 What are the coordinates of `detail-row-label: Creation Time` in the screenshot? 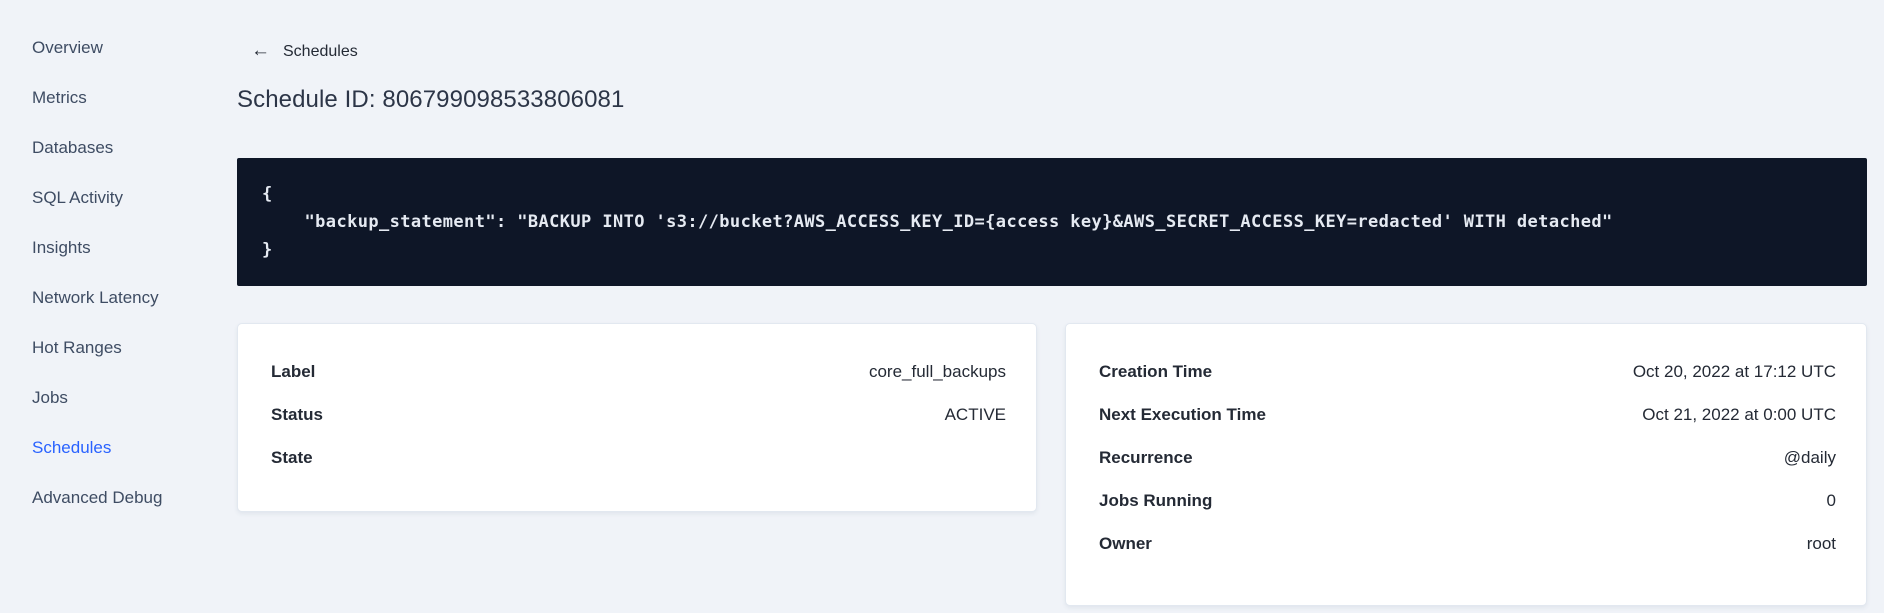 It's located at (1156, 371).